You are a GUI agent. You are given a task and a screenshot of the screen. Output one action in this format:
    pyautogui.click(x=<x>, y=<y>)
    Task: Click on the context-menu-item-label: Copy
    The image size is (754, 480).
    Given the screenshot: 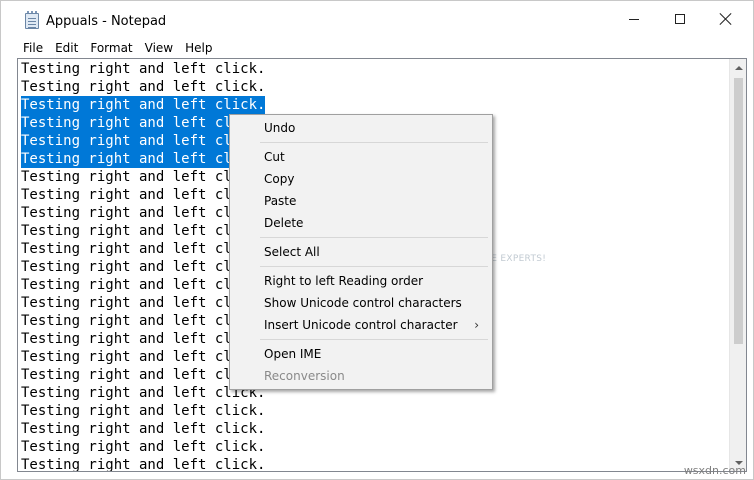 What is the action you would take?
    pyautogui.click(x=279, y=179)
    